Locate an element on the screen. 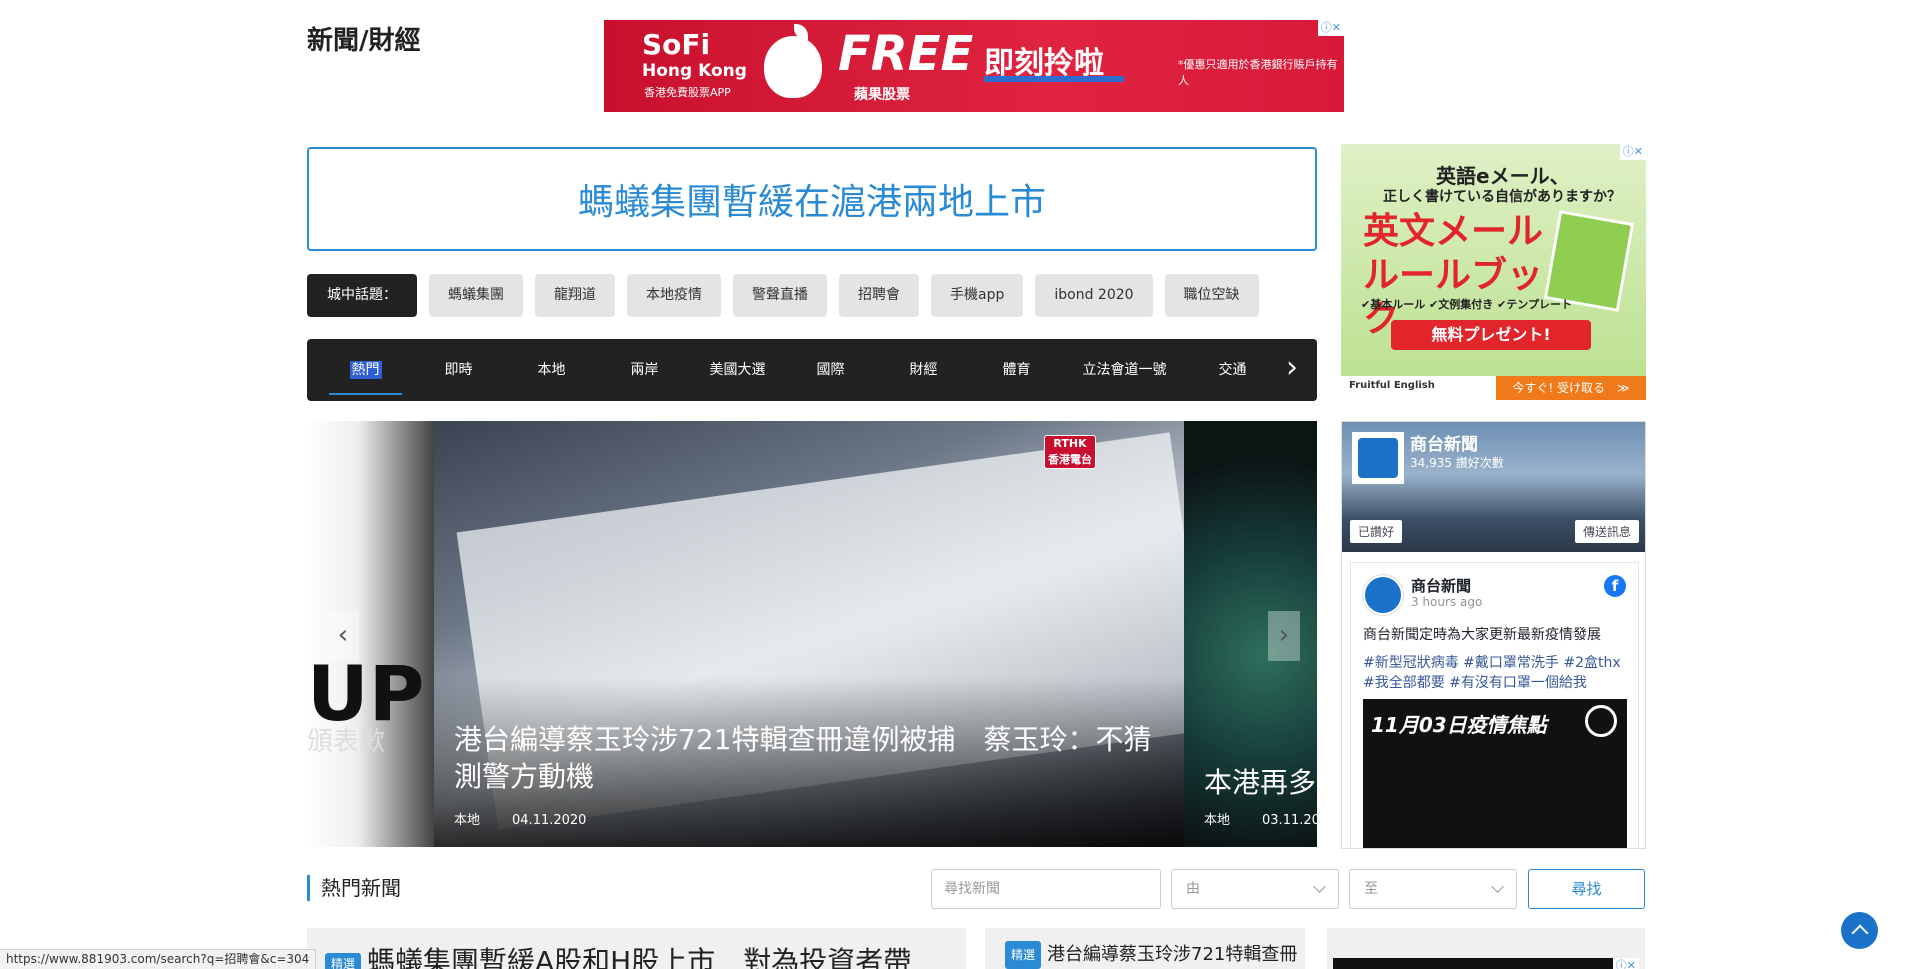 This screenshot has width=1920, height=969. news-card: 精選 螞蟻集團暫緩A股和H股上市 對為投資者帶 is located at coordinates (636, 948).